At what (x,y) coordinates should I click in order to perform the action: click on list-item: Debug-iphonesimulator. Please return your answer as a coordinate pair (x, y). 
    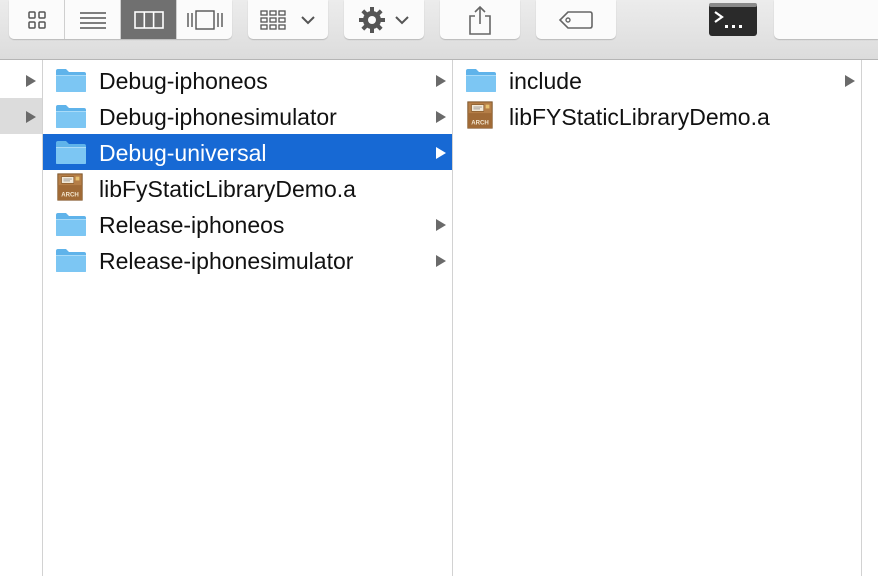
    Looking at the image, I should click on (247, 116).